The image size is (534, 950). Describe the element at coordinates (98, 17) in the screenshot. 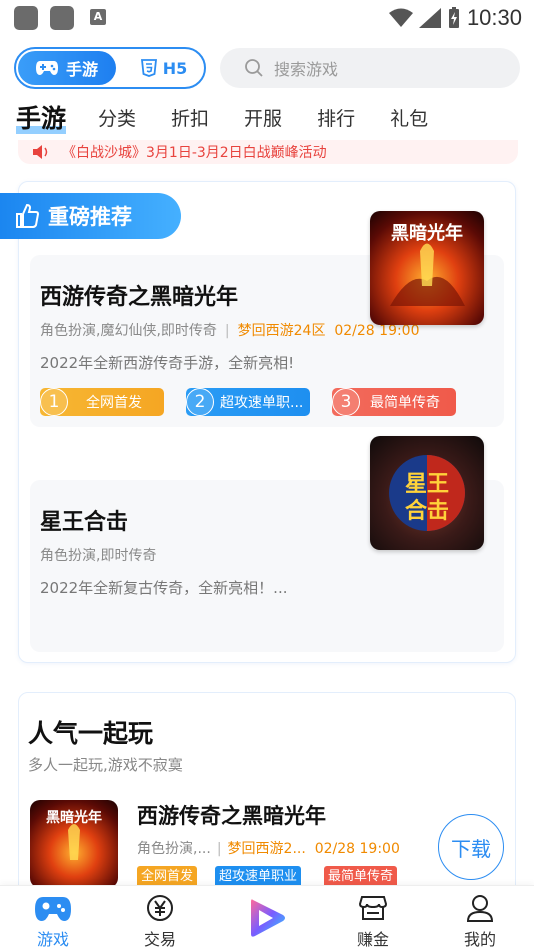

I see `a-notification-icon: A` at that location.